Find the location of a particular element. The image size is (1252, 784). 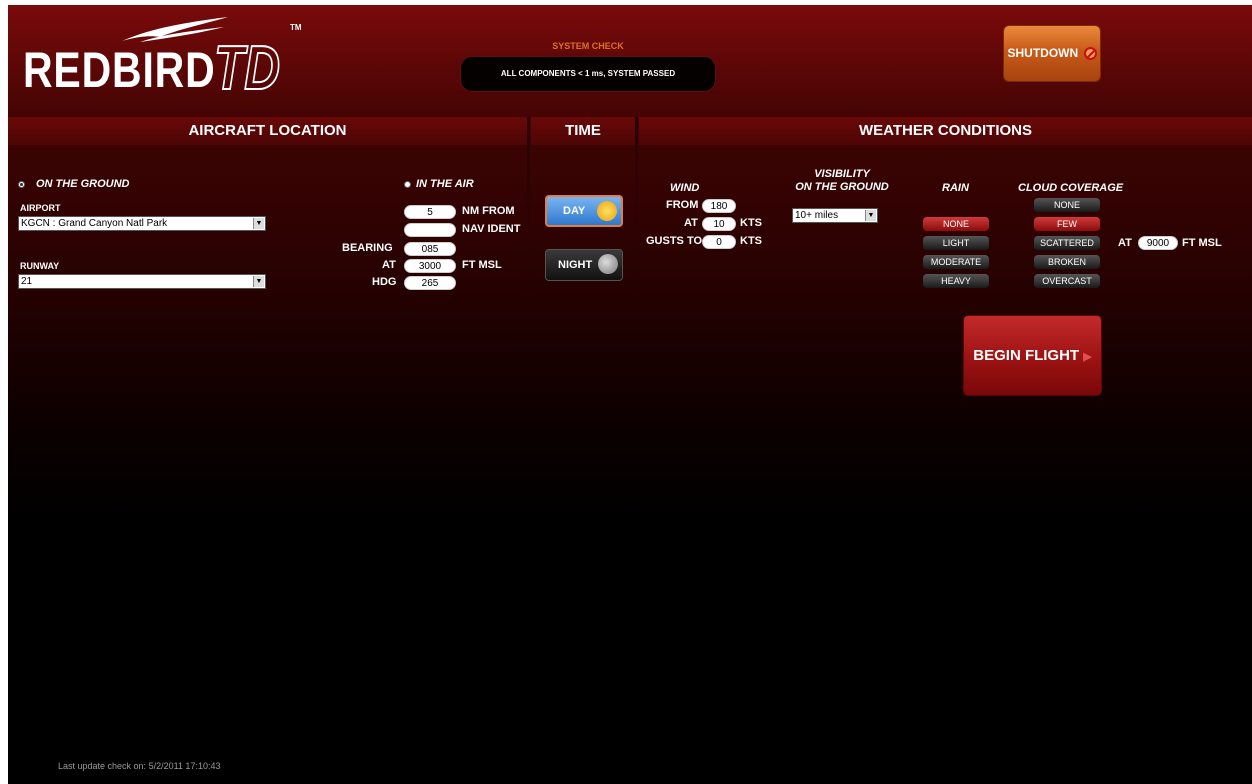

section-weather: WEATHER CONDITIONS is located at coordinates (945, 131).